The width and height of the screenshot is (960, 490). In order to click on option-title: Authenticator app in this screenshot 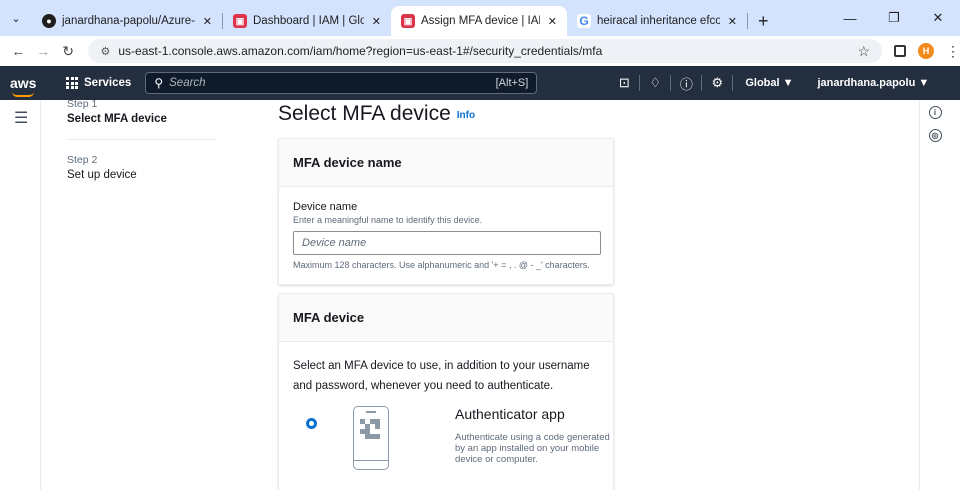, I will do `click(510, 414)`.